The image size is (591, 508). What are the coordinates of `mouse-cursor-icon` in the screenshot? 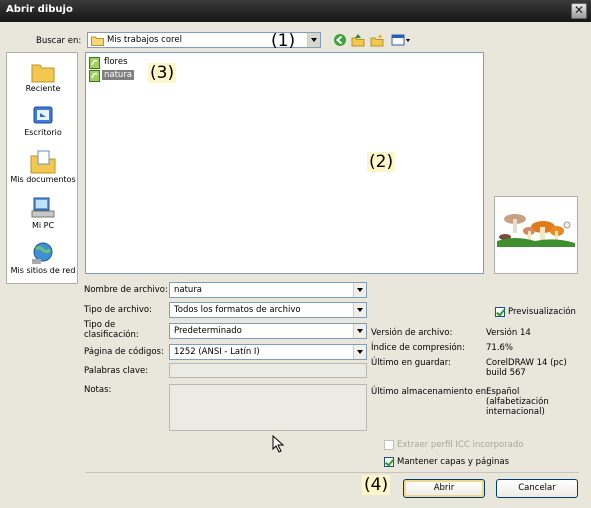 It's located at (278, 444).